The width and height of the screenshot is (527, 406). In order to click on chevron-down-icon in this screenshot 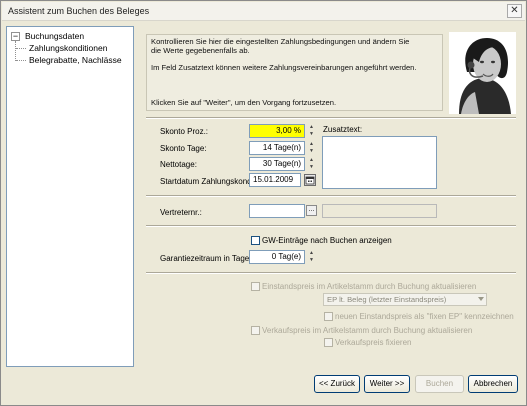, I will do `click(481, 299)`.